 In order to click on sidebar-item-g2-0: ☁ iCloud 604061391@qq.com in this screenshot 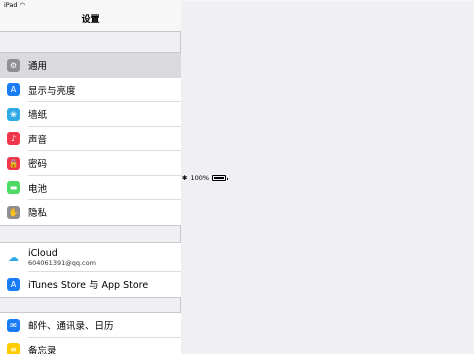, I will do `click(90, 257)`.